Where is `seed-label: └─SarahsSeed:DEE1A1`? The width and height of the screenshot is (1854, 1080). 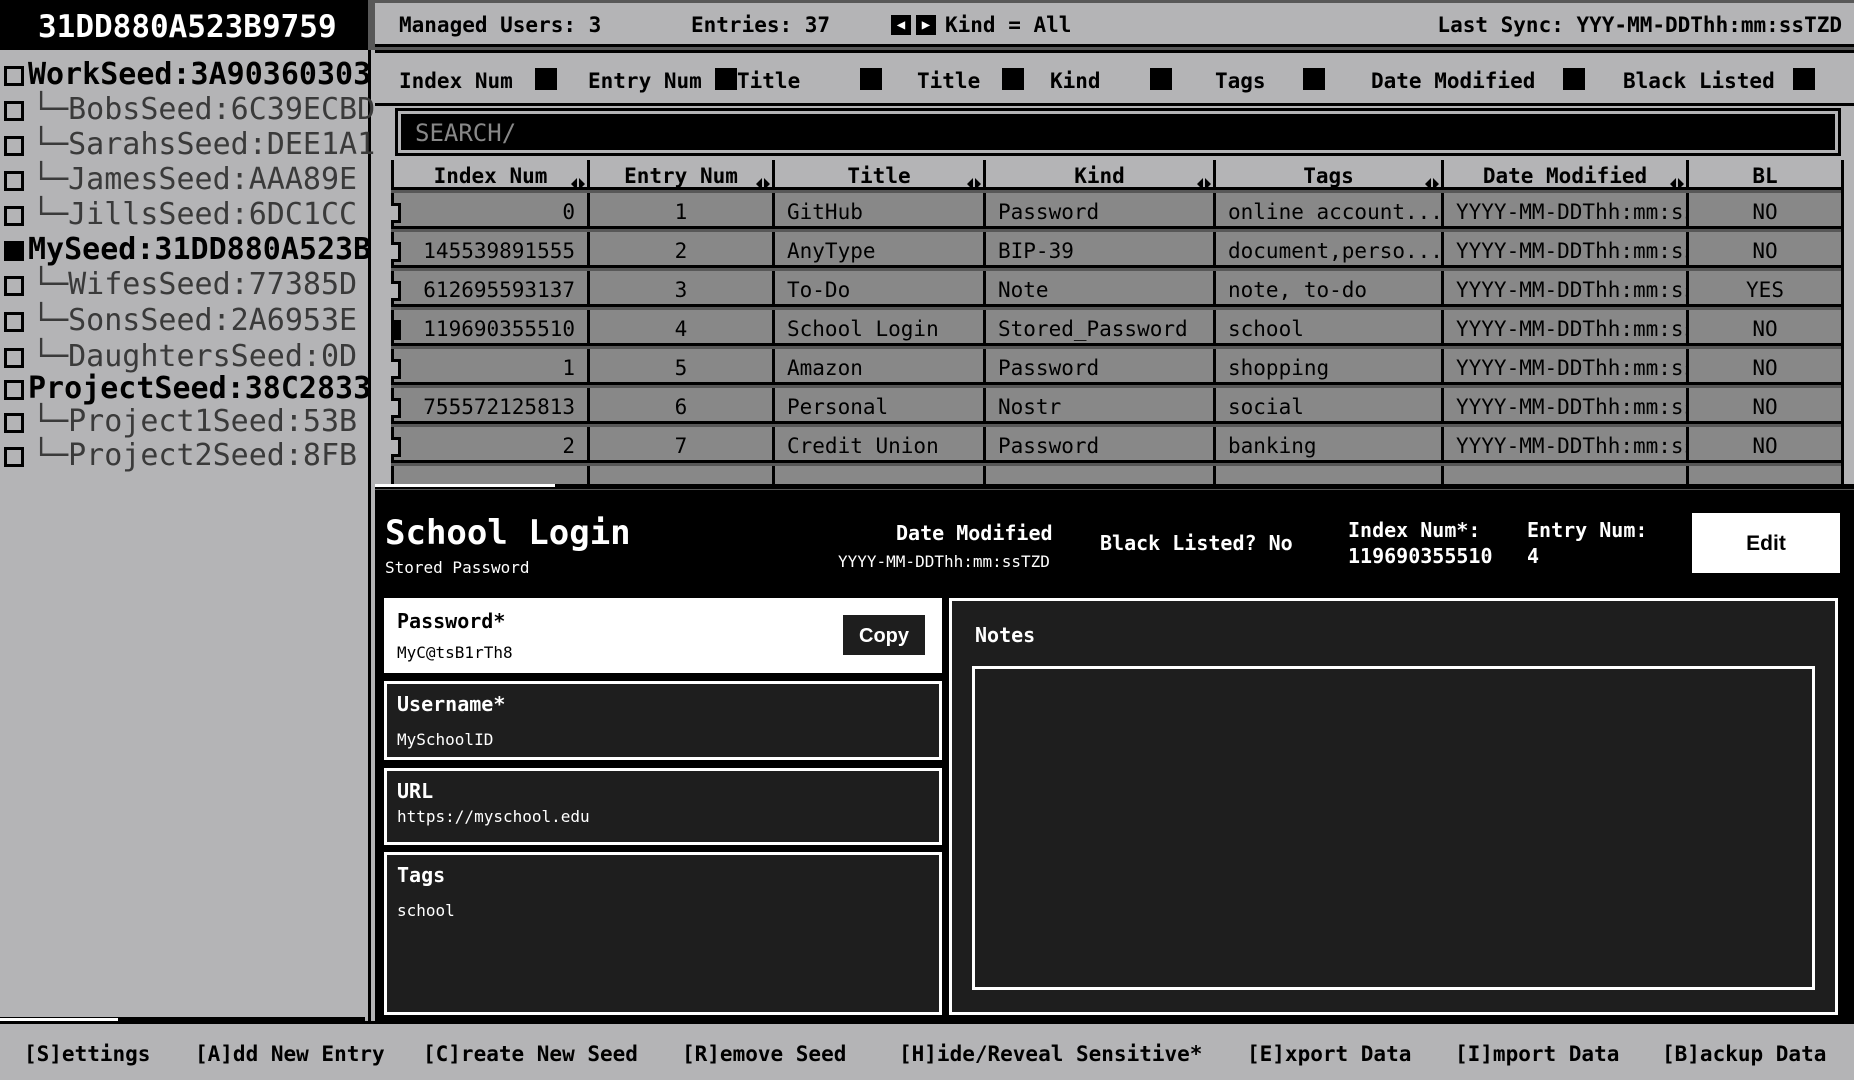 seed-label: └─SarahsSeed:DEE1A1 is located at coordinates (203, 144).